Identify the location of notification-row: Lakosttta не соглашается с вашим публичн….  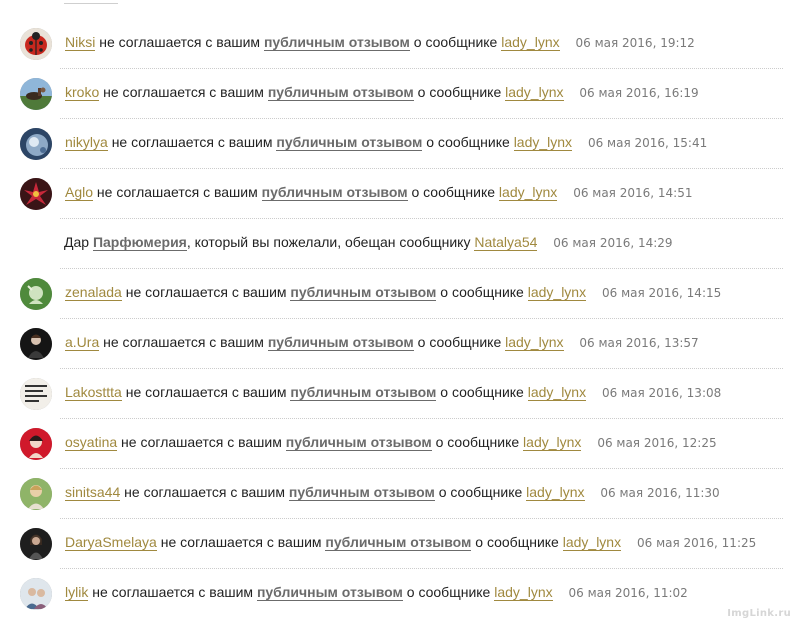
(400, 394).